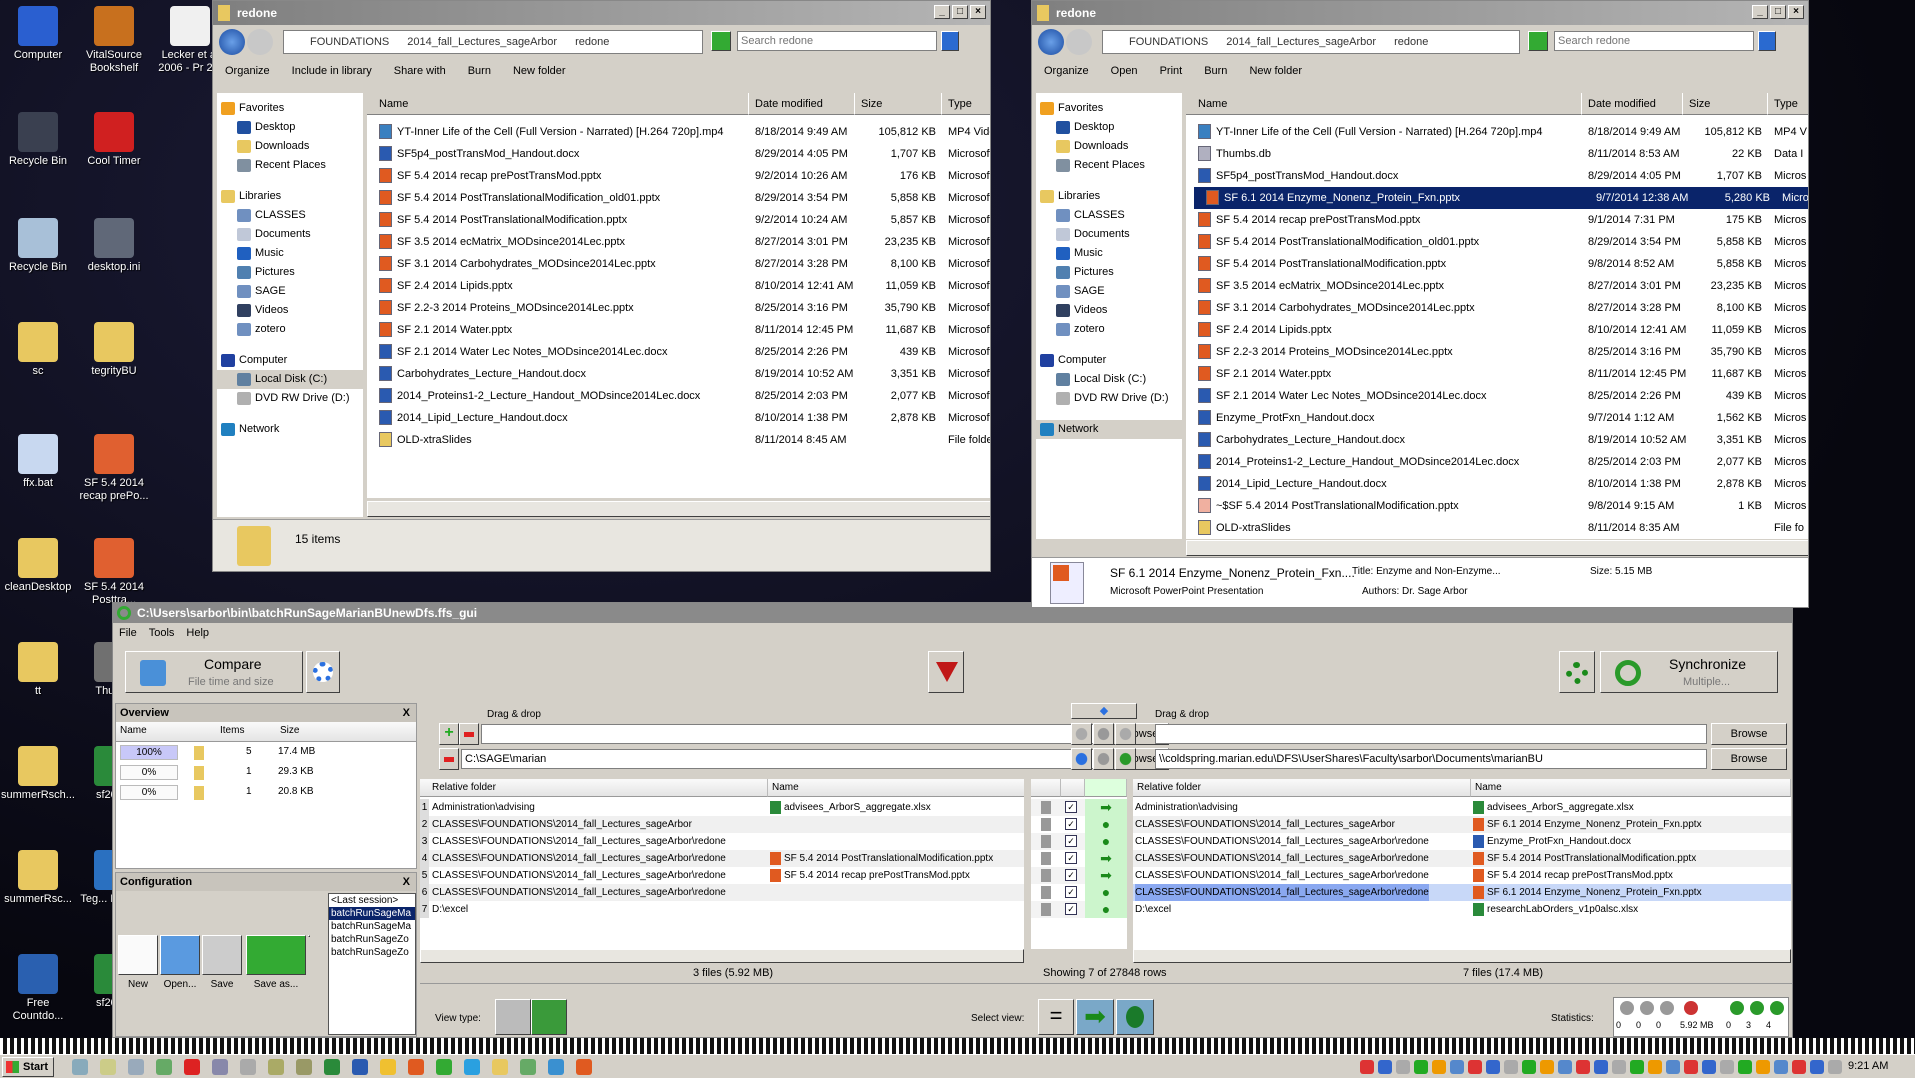 This screenshot has height=1078, width=1915. What do you see at coordinates (1073, 788) in the screenshot?
I see `checkbox-column-header` at bounding box center [1073, 788].